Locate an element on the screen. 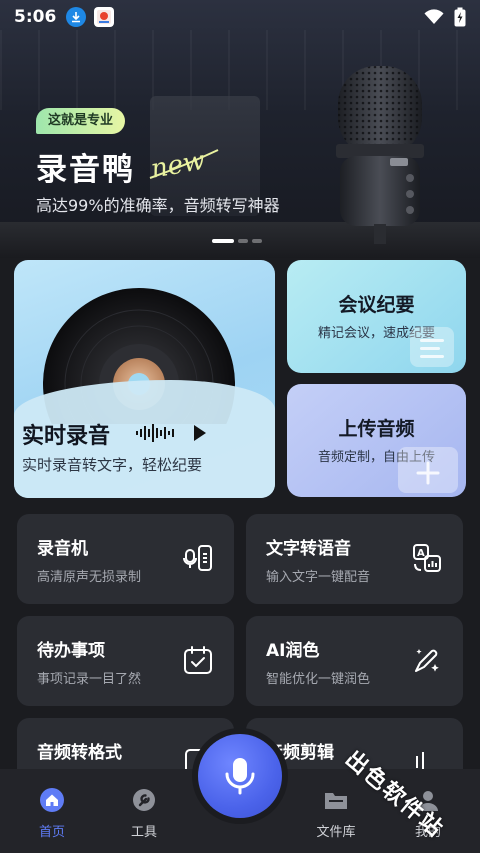  tool-title: 待办事项 is located at coordinates (71, 651).